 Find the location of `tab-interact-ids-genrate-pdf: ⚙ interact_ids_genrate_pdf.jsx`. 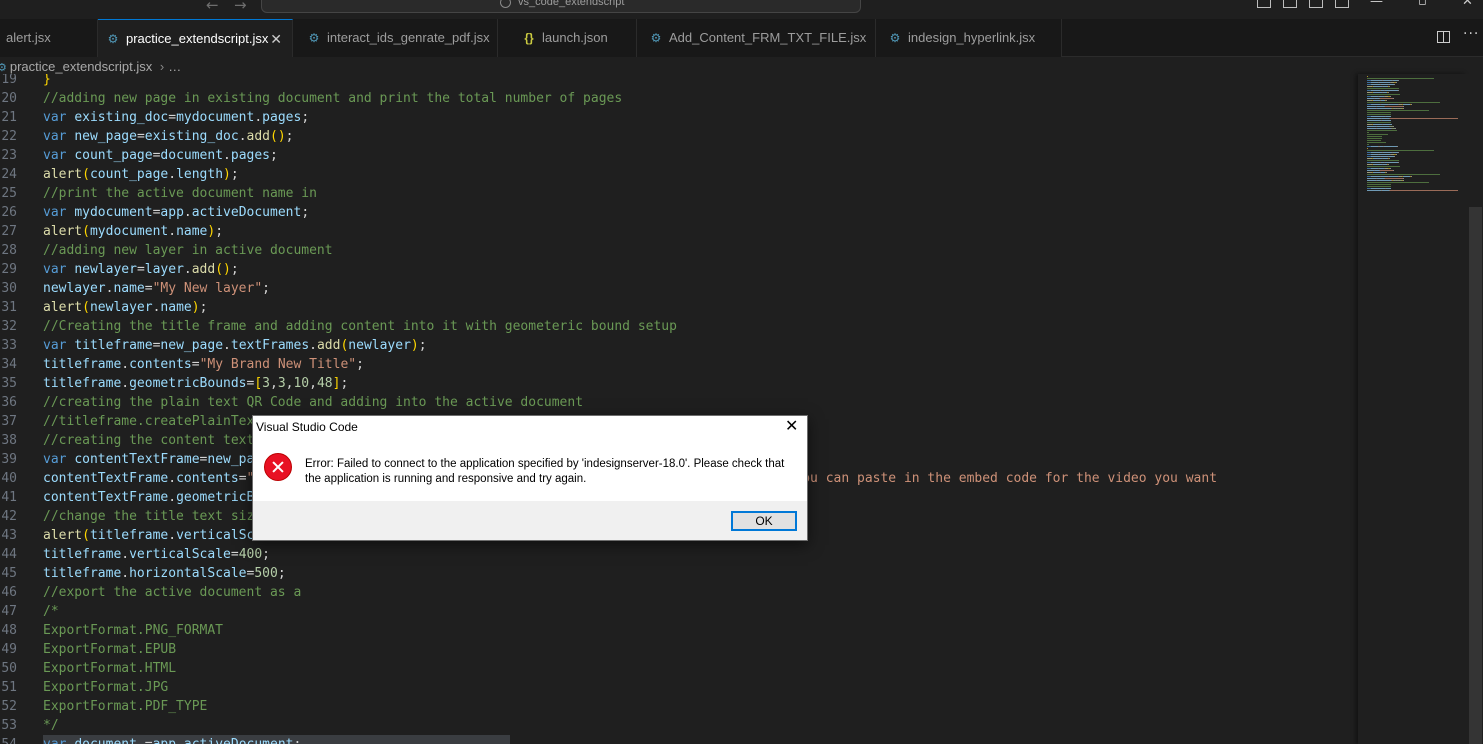

tab-interact-ids-genrate-pdf: ⚙ interact_ids_genrate_pdf.jsx is located at coordinates (395, 38).